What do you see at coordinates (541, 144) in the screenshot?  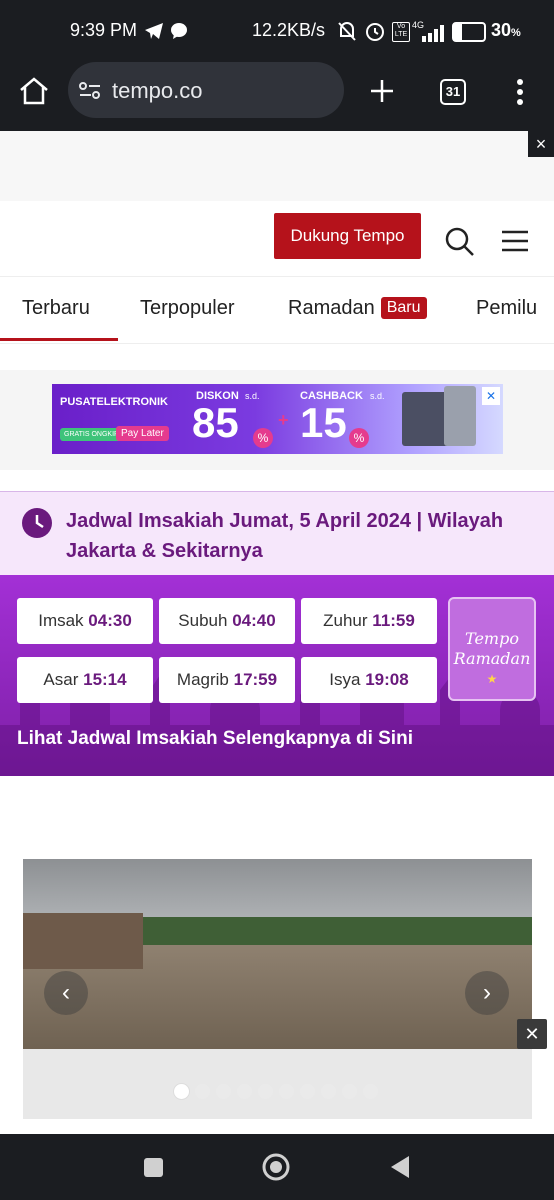 I see `ad-close-button: ×` at bounding box center [541, 144].